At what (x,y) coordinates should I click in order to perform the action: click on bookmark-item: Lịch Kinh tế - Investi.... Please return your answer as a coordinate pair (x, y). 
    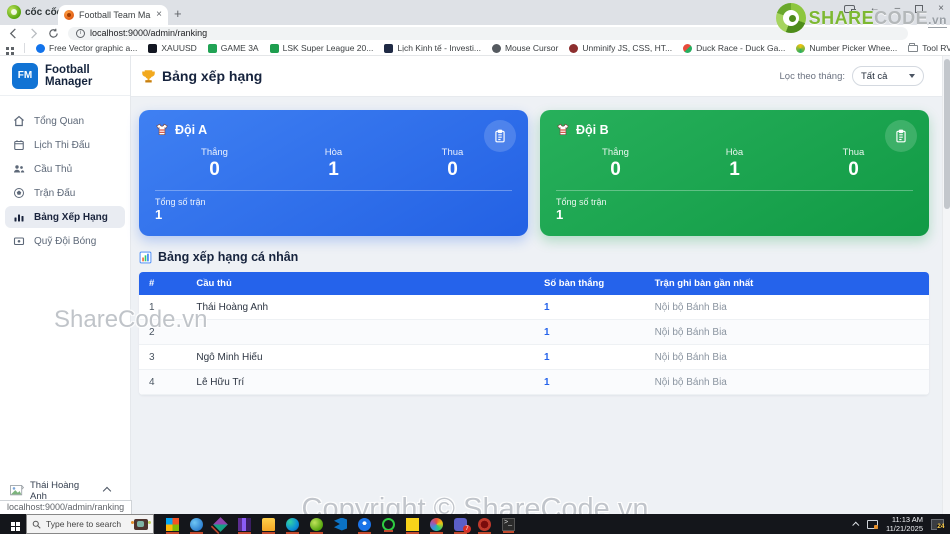
    Looking at the image, I should click on (432, 48).